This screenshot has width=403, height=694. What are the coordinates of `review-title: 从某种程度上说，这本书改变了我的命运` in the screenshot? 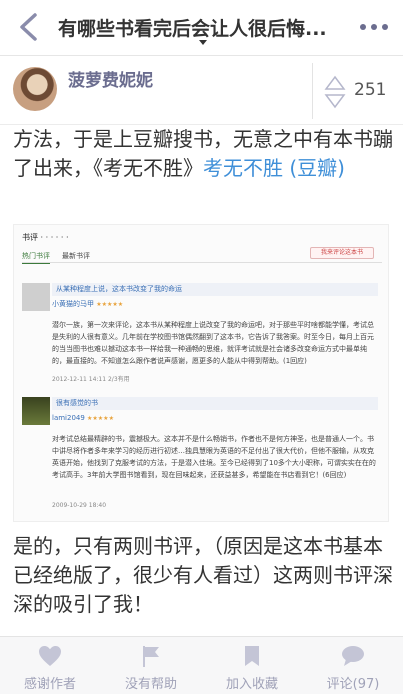 It's located at (215, 289).